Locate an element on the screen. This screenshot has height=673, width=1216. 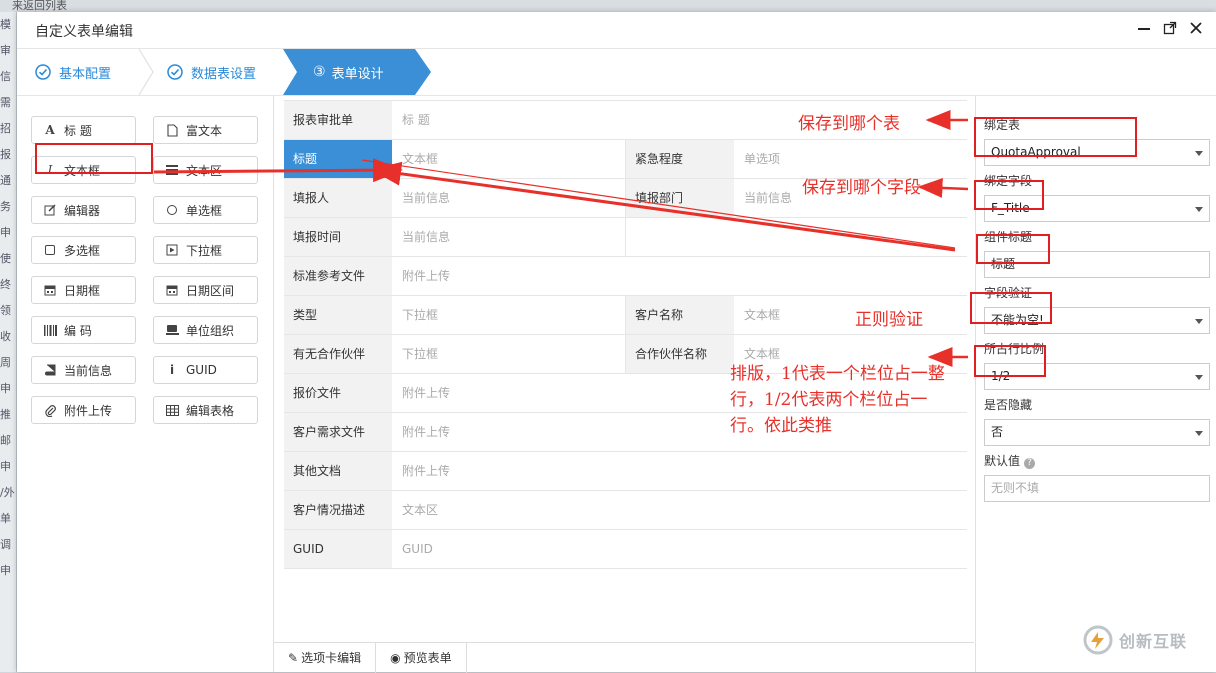
form-cell: 填报人 当前信息 is located at coordinates (454, 198).